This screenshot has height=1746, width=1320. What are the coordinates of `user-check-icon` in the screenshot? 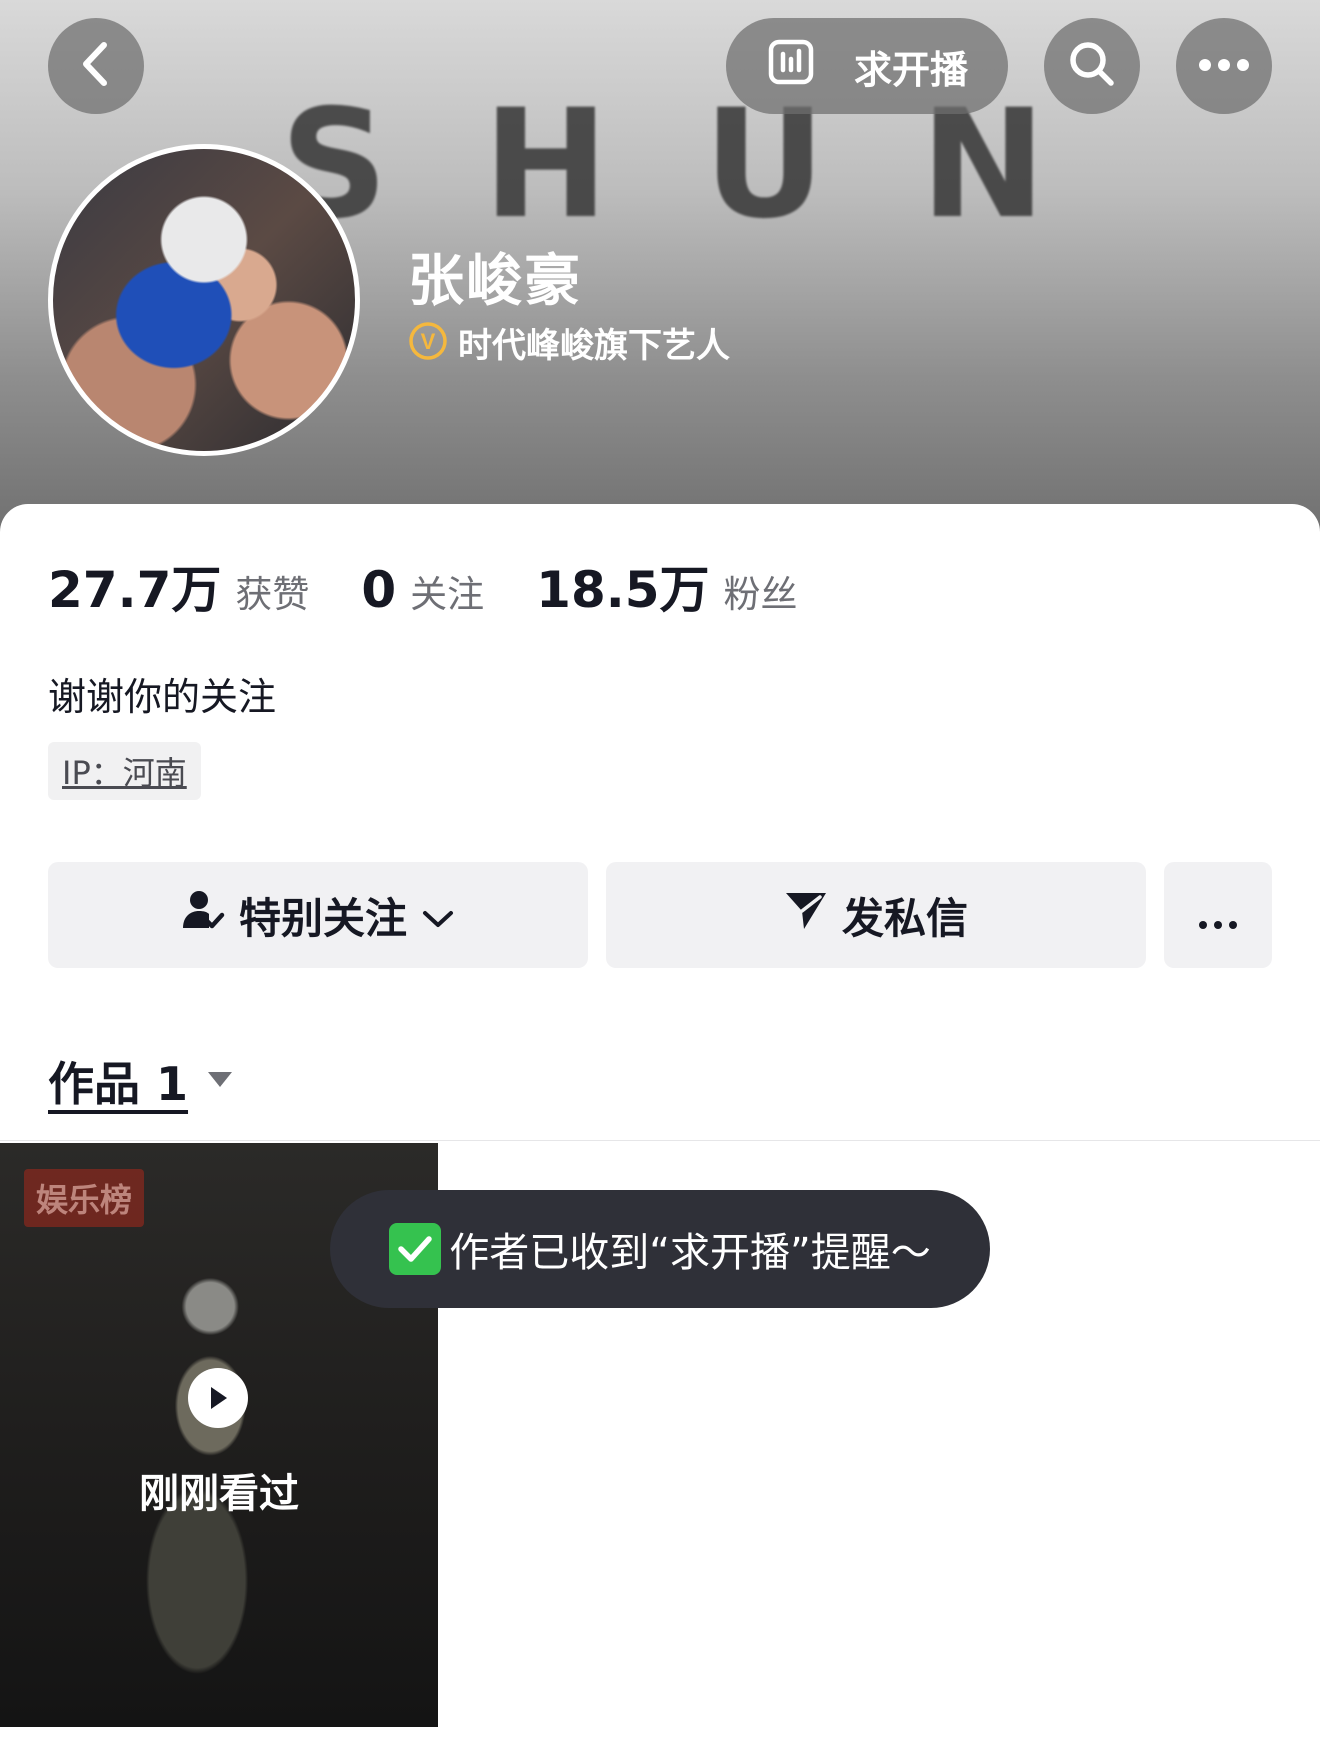 It's located at (203, 915).